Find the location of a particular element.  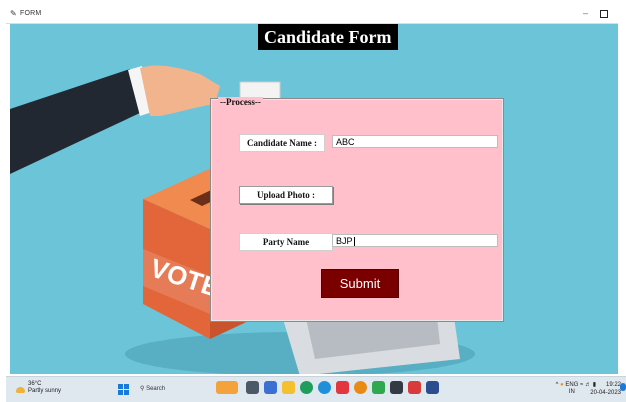

party-name-value: BJP is located at coordinates (344, 241).